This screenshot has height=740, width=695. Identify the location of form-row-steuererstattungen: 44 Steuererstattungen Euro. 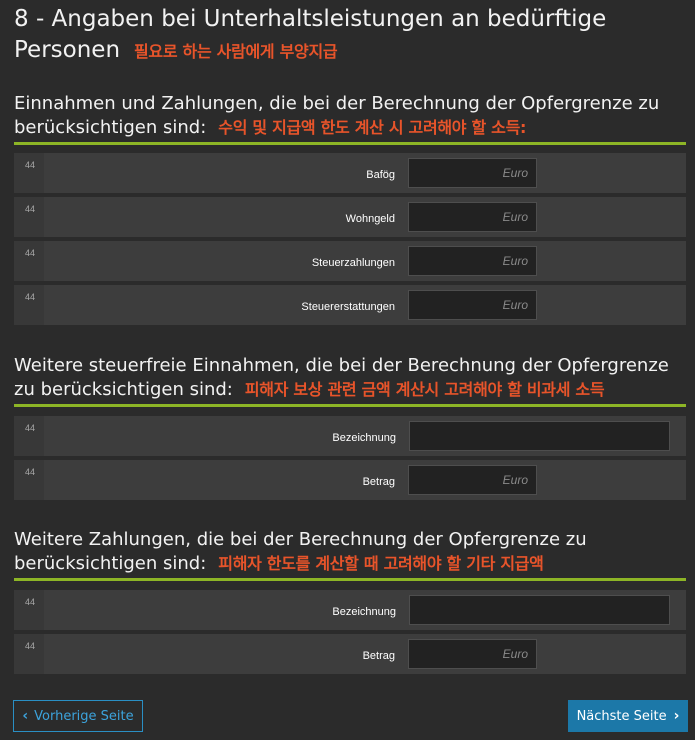
(350, 305).